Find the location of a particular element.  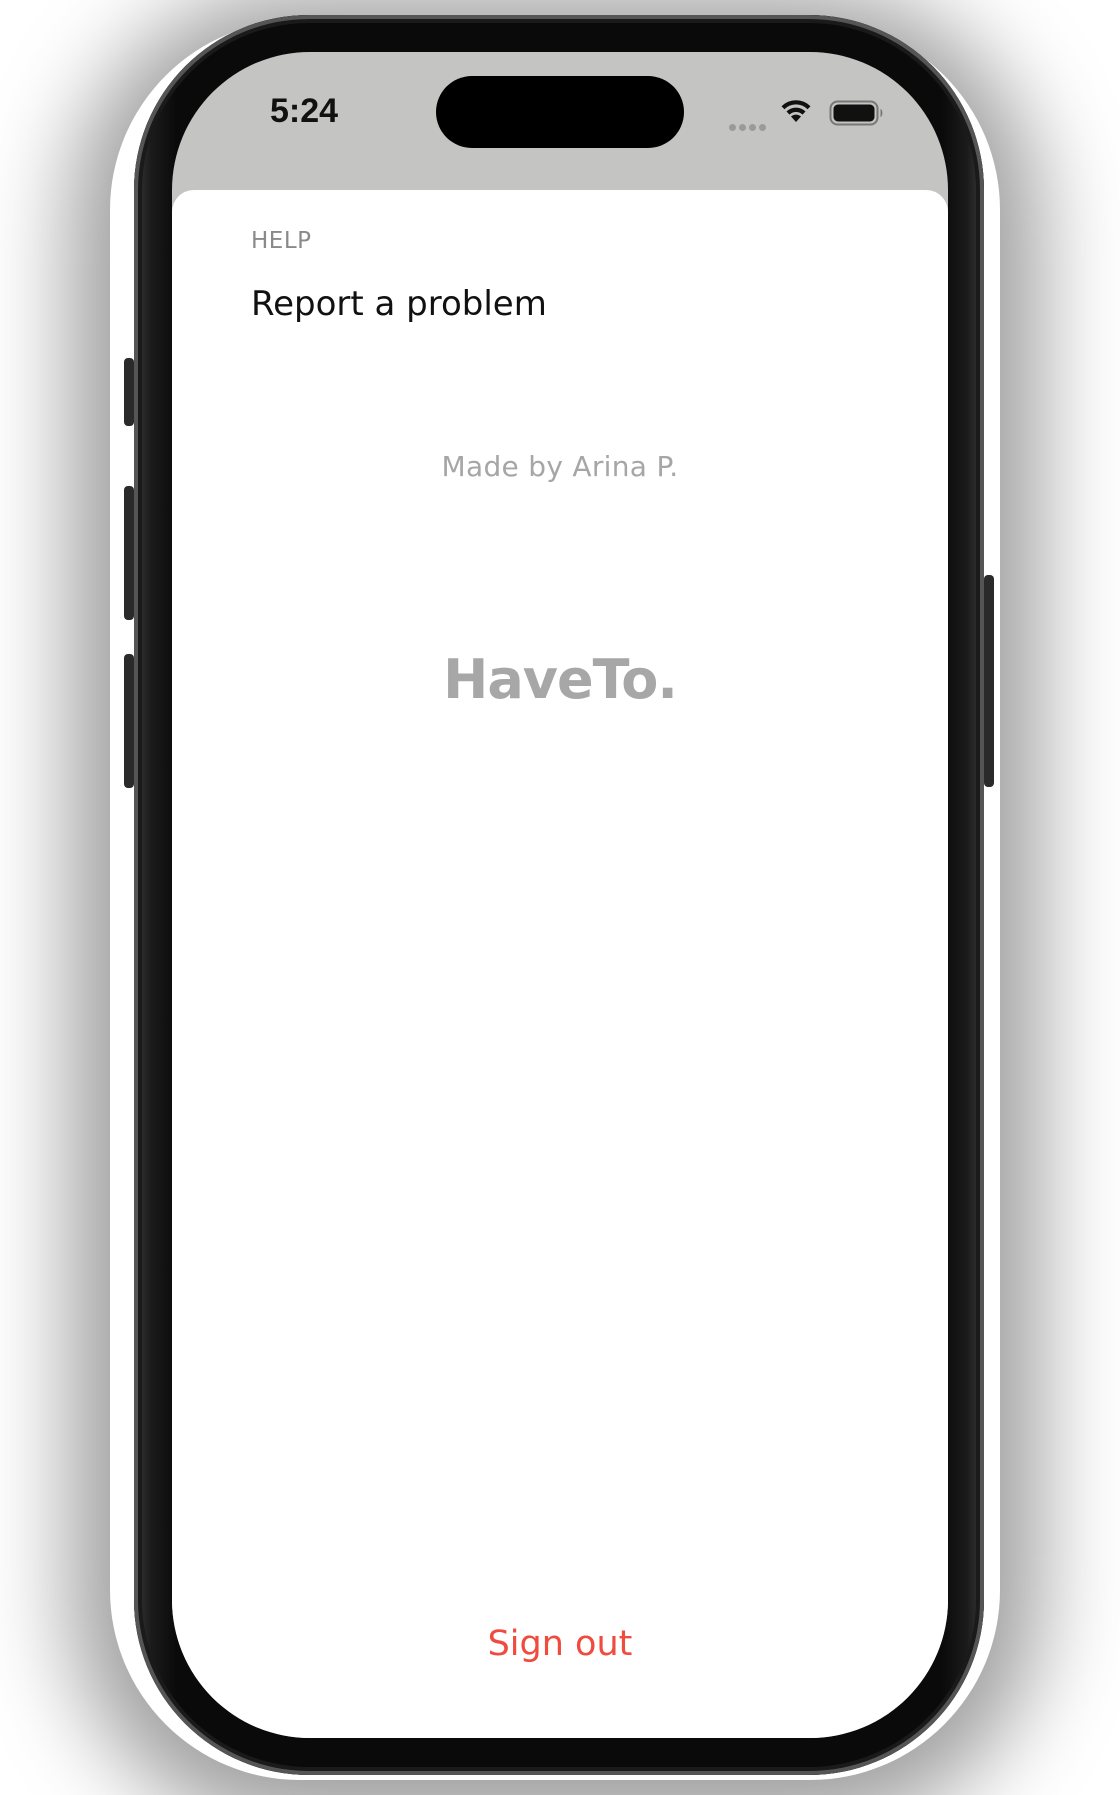

app-logo: HaveTo. is located at coordinates (560, 679).